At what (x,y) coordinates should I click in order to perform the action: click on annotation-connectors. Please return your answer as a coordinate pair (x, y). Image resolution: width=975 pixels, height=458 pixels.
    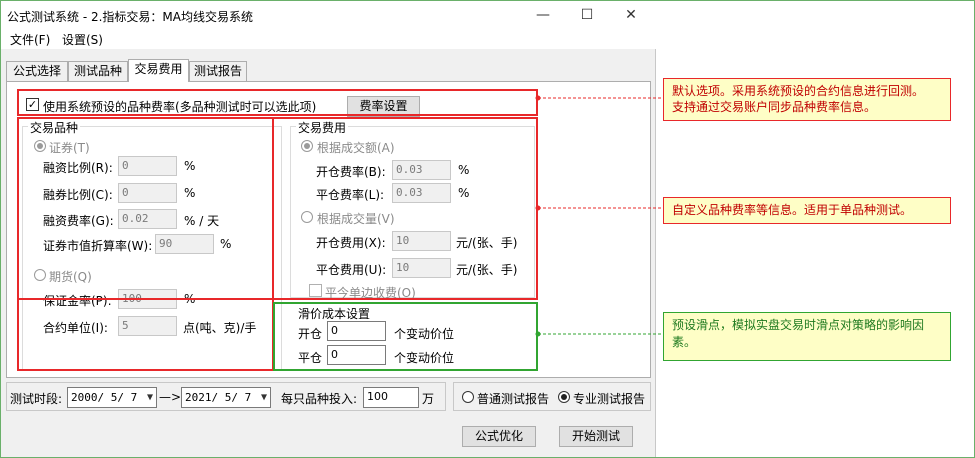
    Looking at the image, I should click on (599, 216).